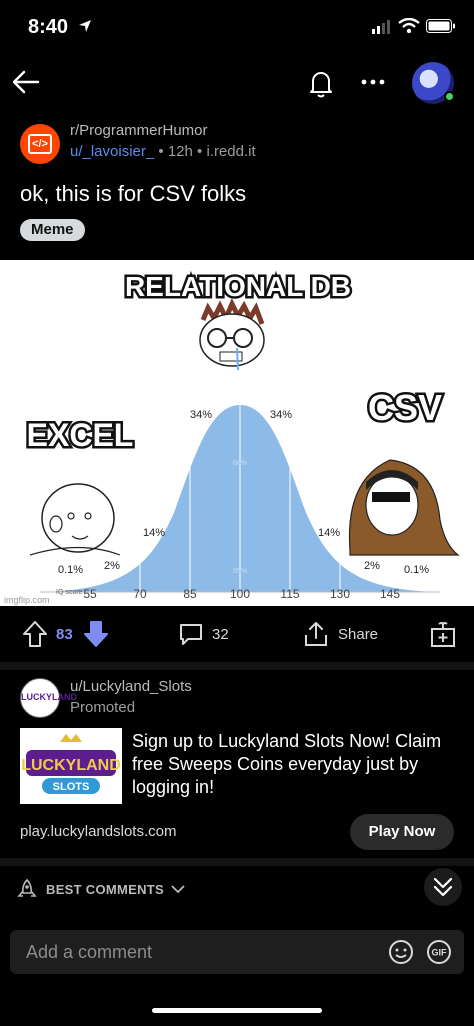 The height and width of the screenshot is (1026, 474). Describe the element at coordinates (289, 594) in the screenshot. I see `tick-label: 115` at that location.